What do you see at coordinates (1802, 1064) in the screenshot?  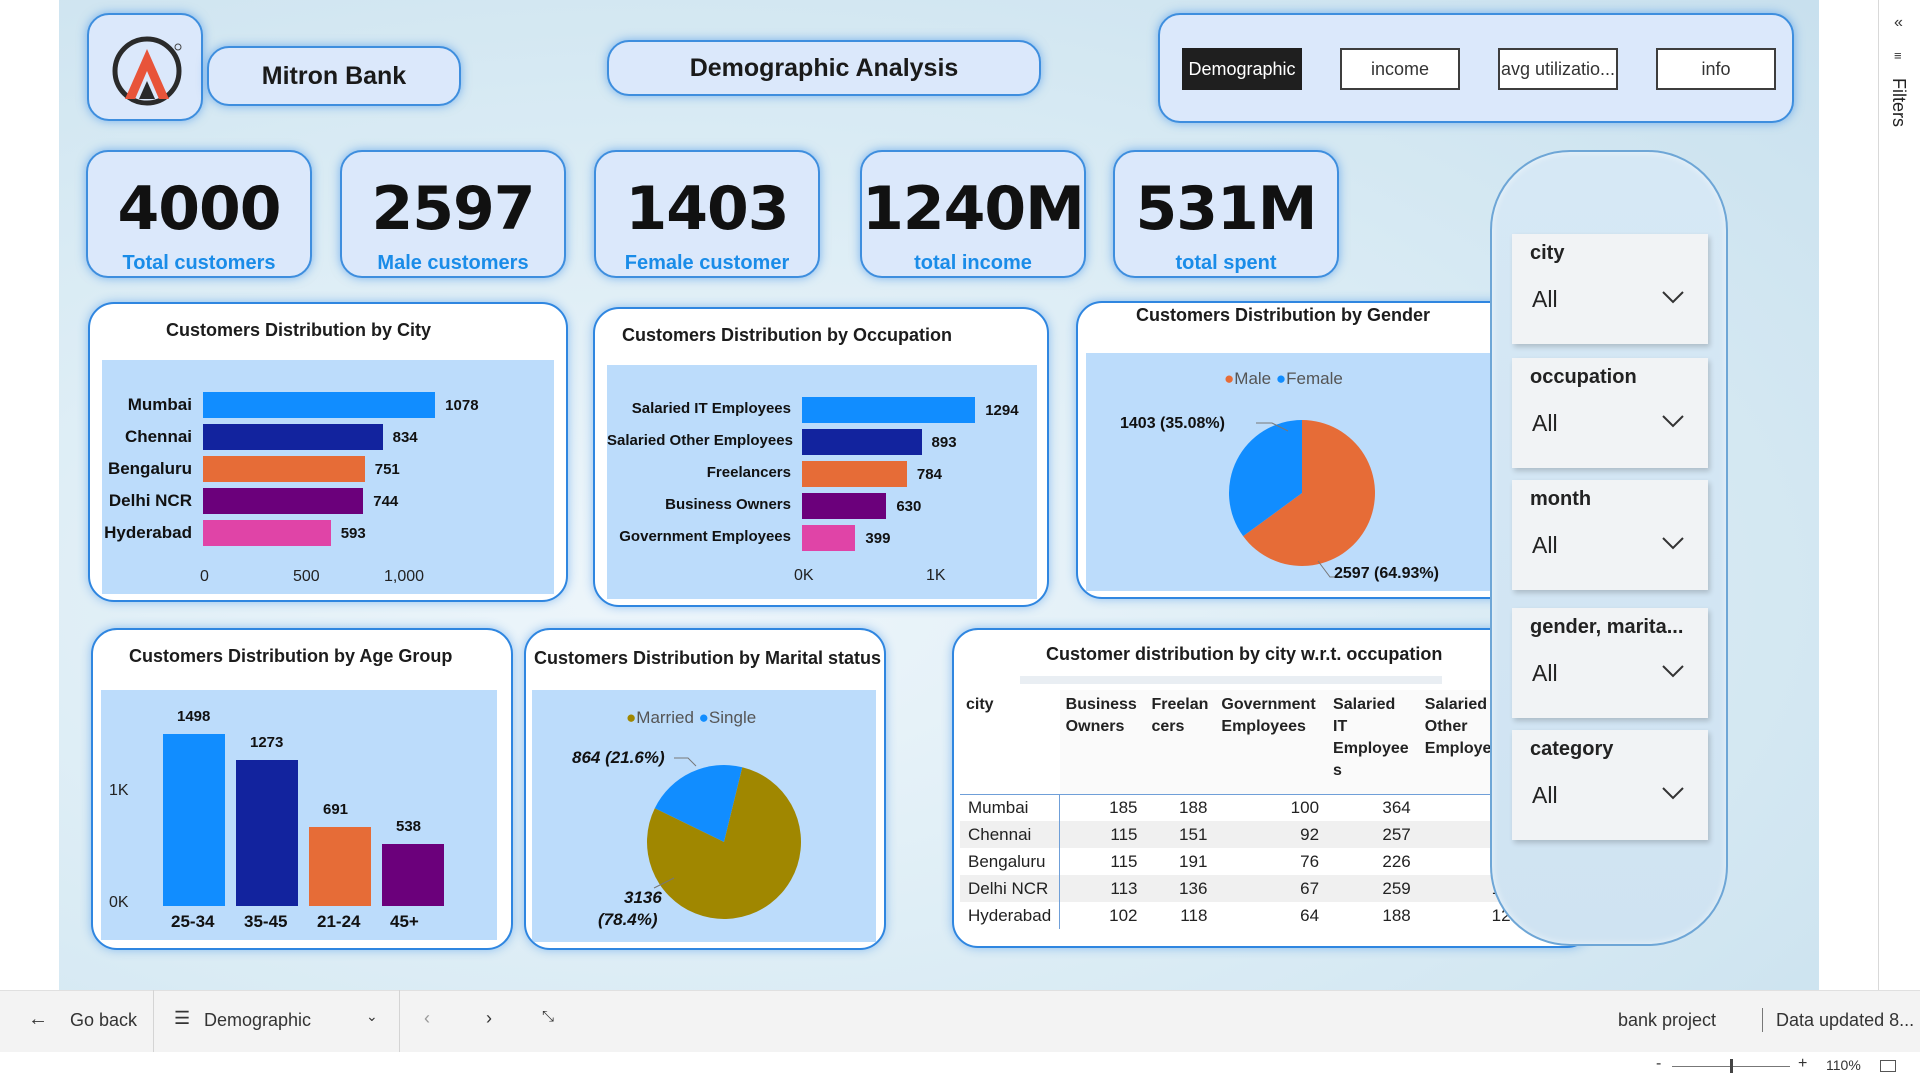 I see `zoom-in-icon: +` at bounding box center [1802, 1064].